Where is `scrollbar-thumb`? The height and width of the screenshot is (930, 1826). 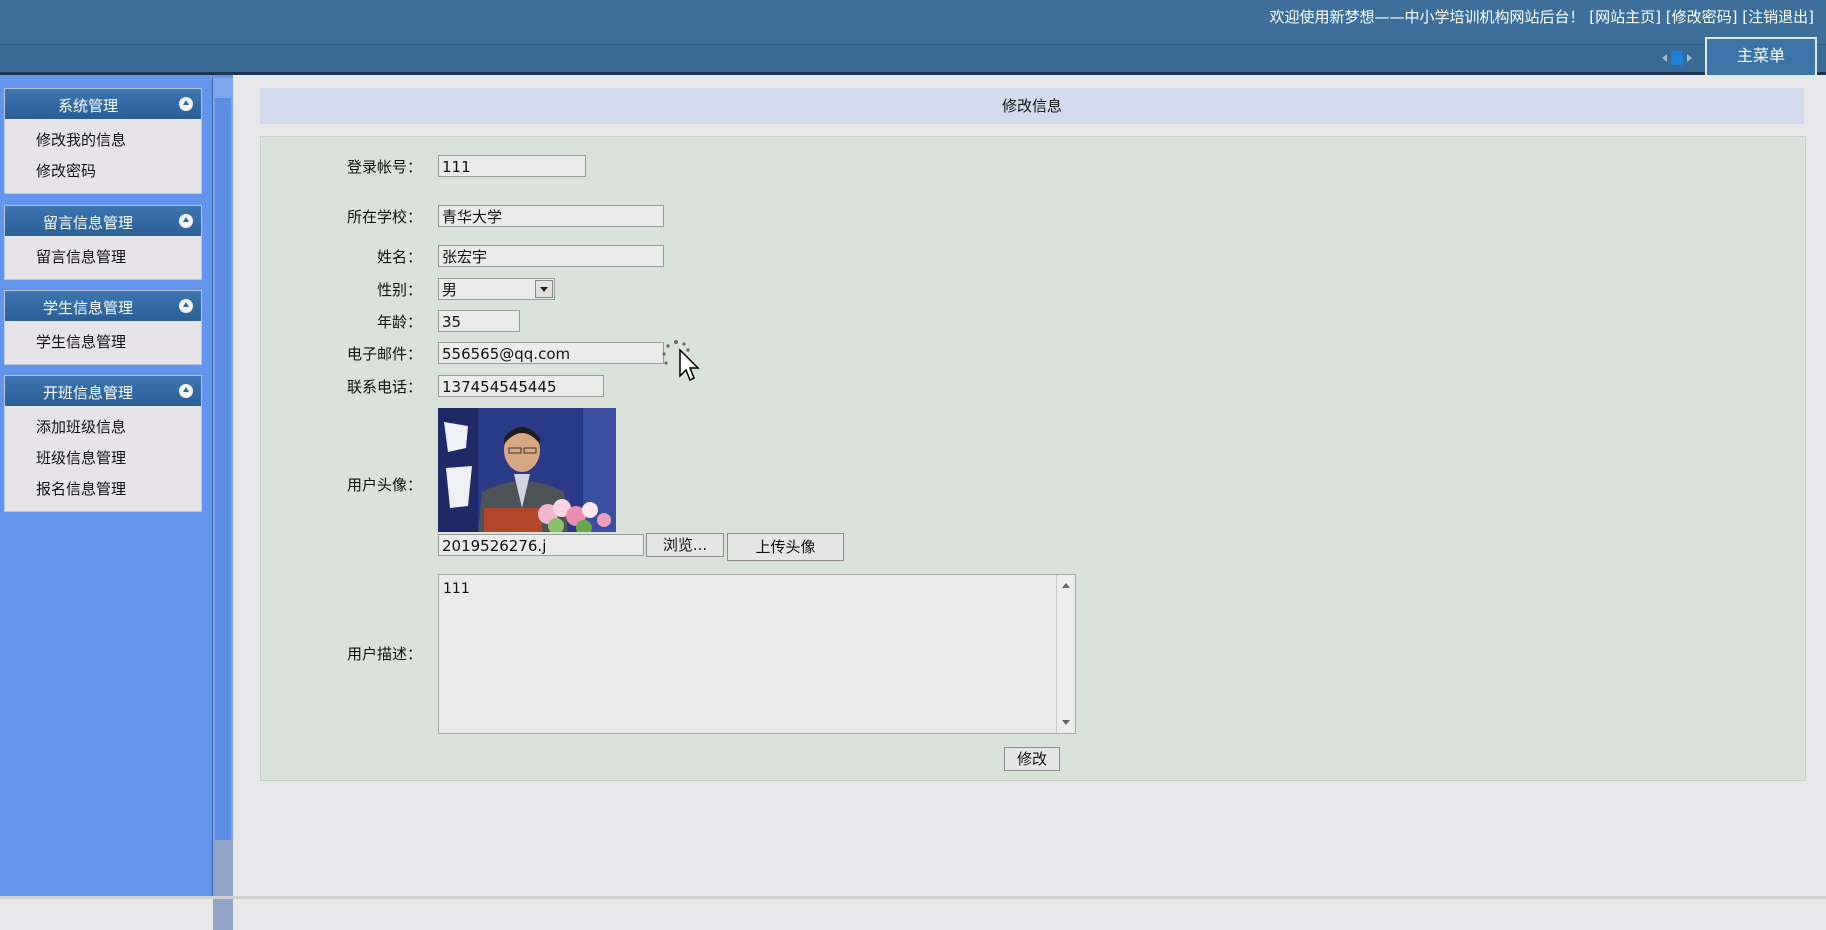 scrollbar-thumb is located at coordinates (223, 885).